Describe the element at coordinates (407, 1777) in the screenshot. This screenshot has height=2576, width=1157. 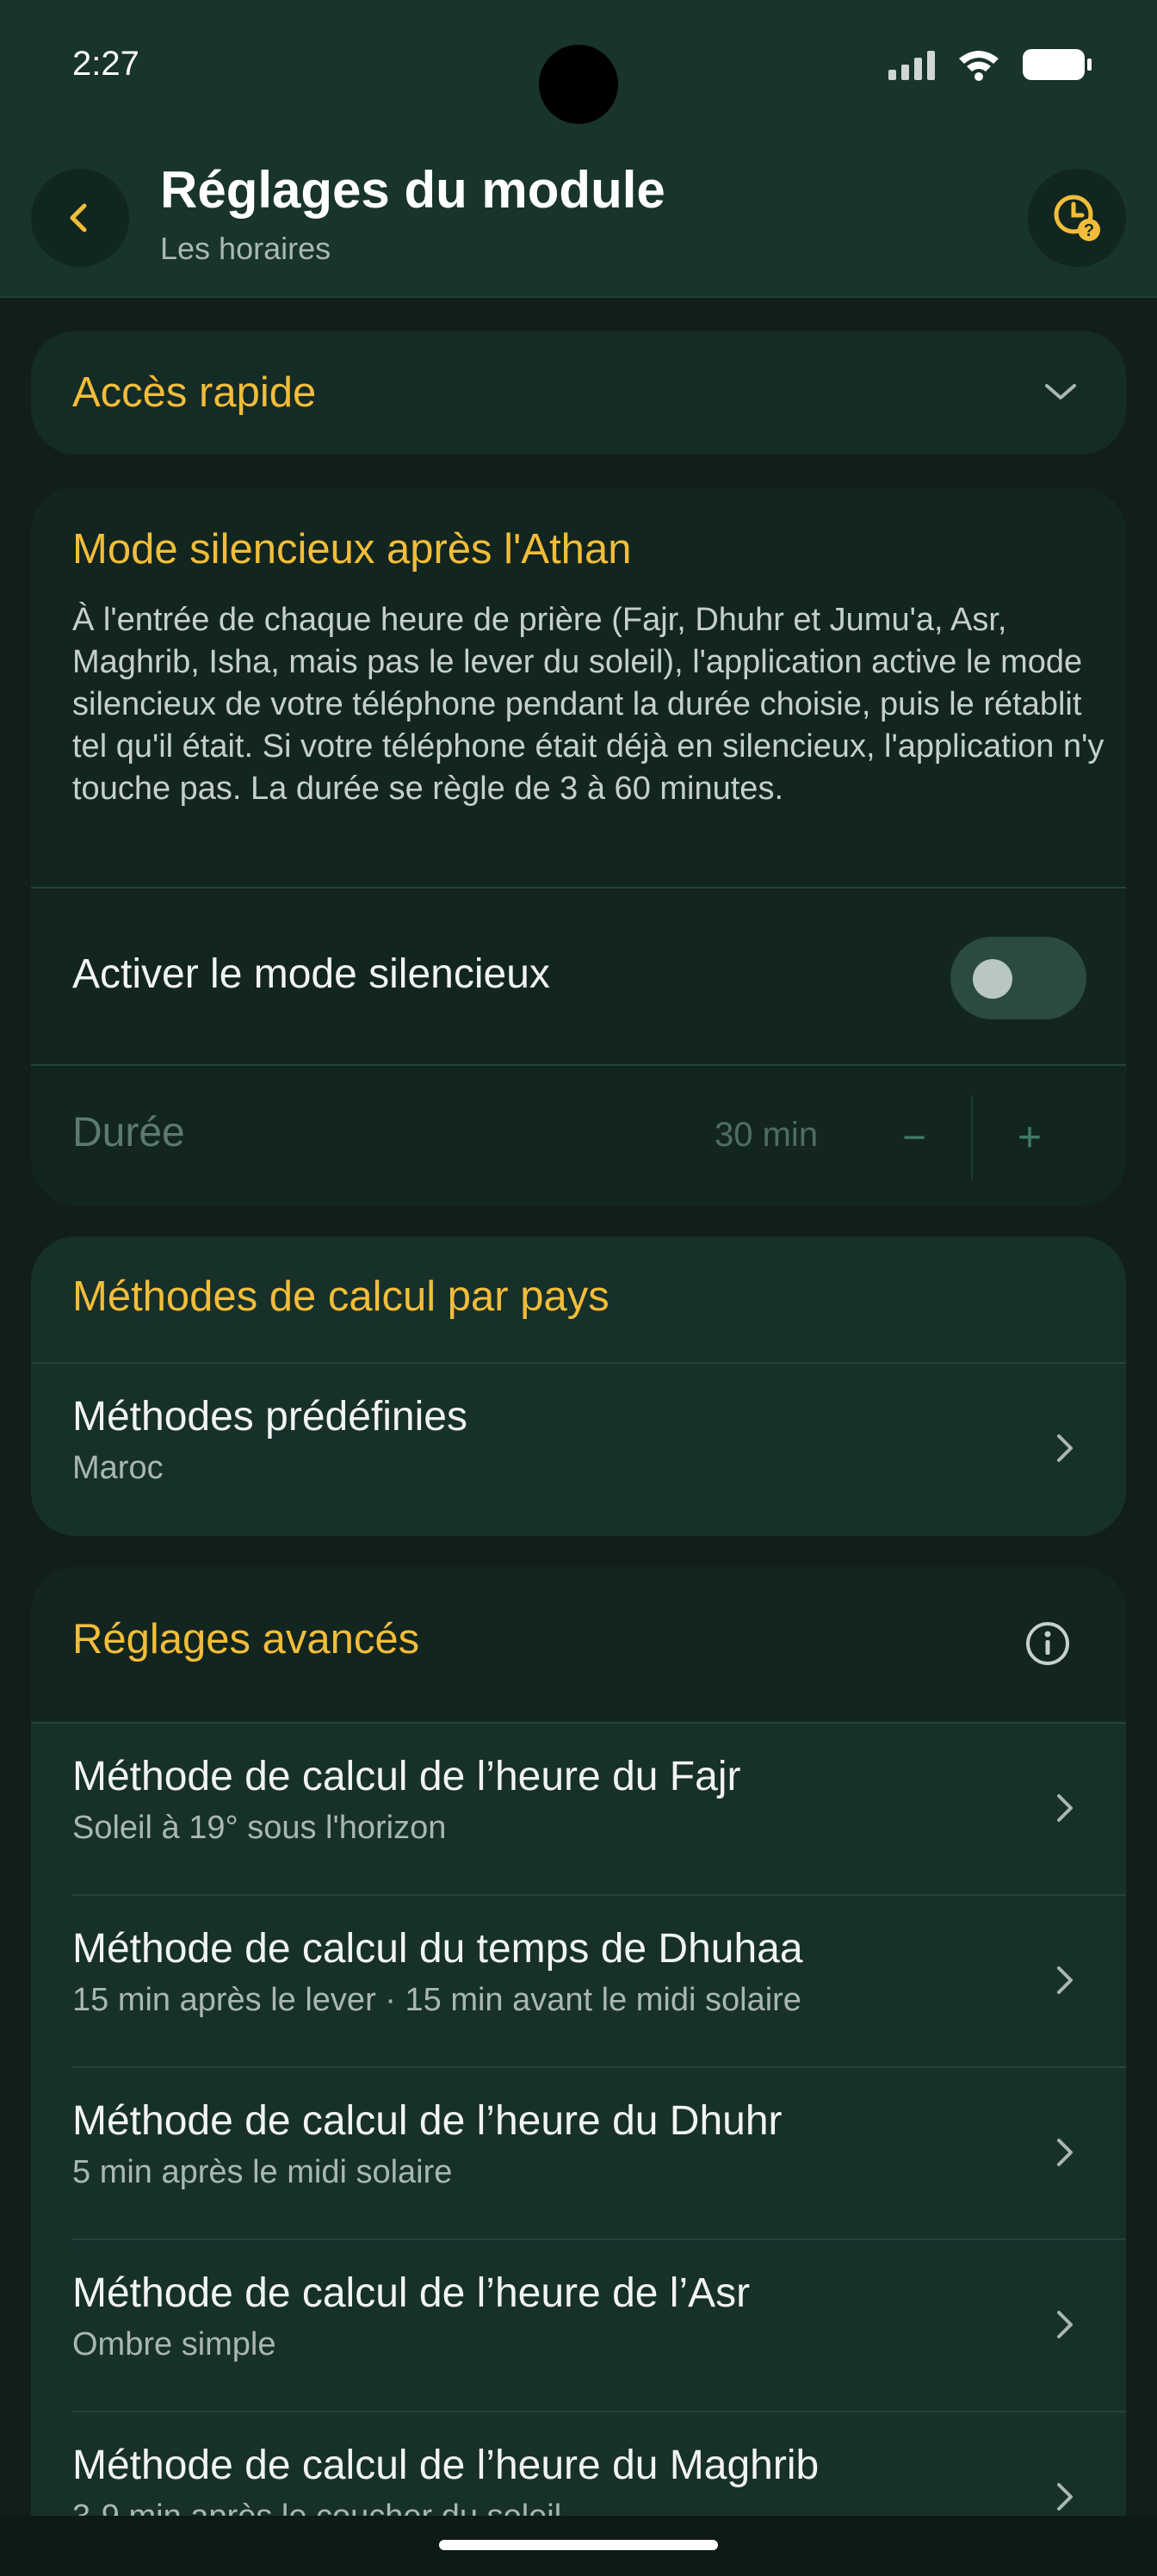
I see `fajr-method-label: Méthode de calcul de l’heure du Fajr` at that location.